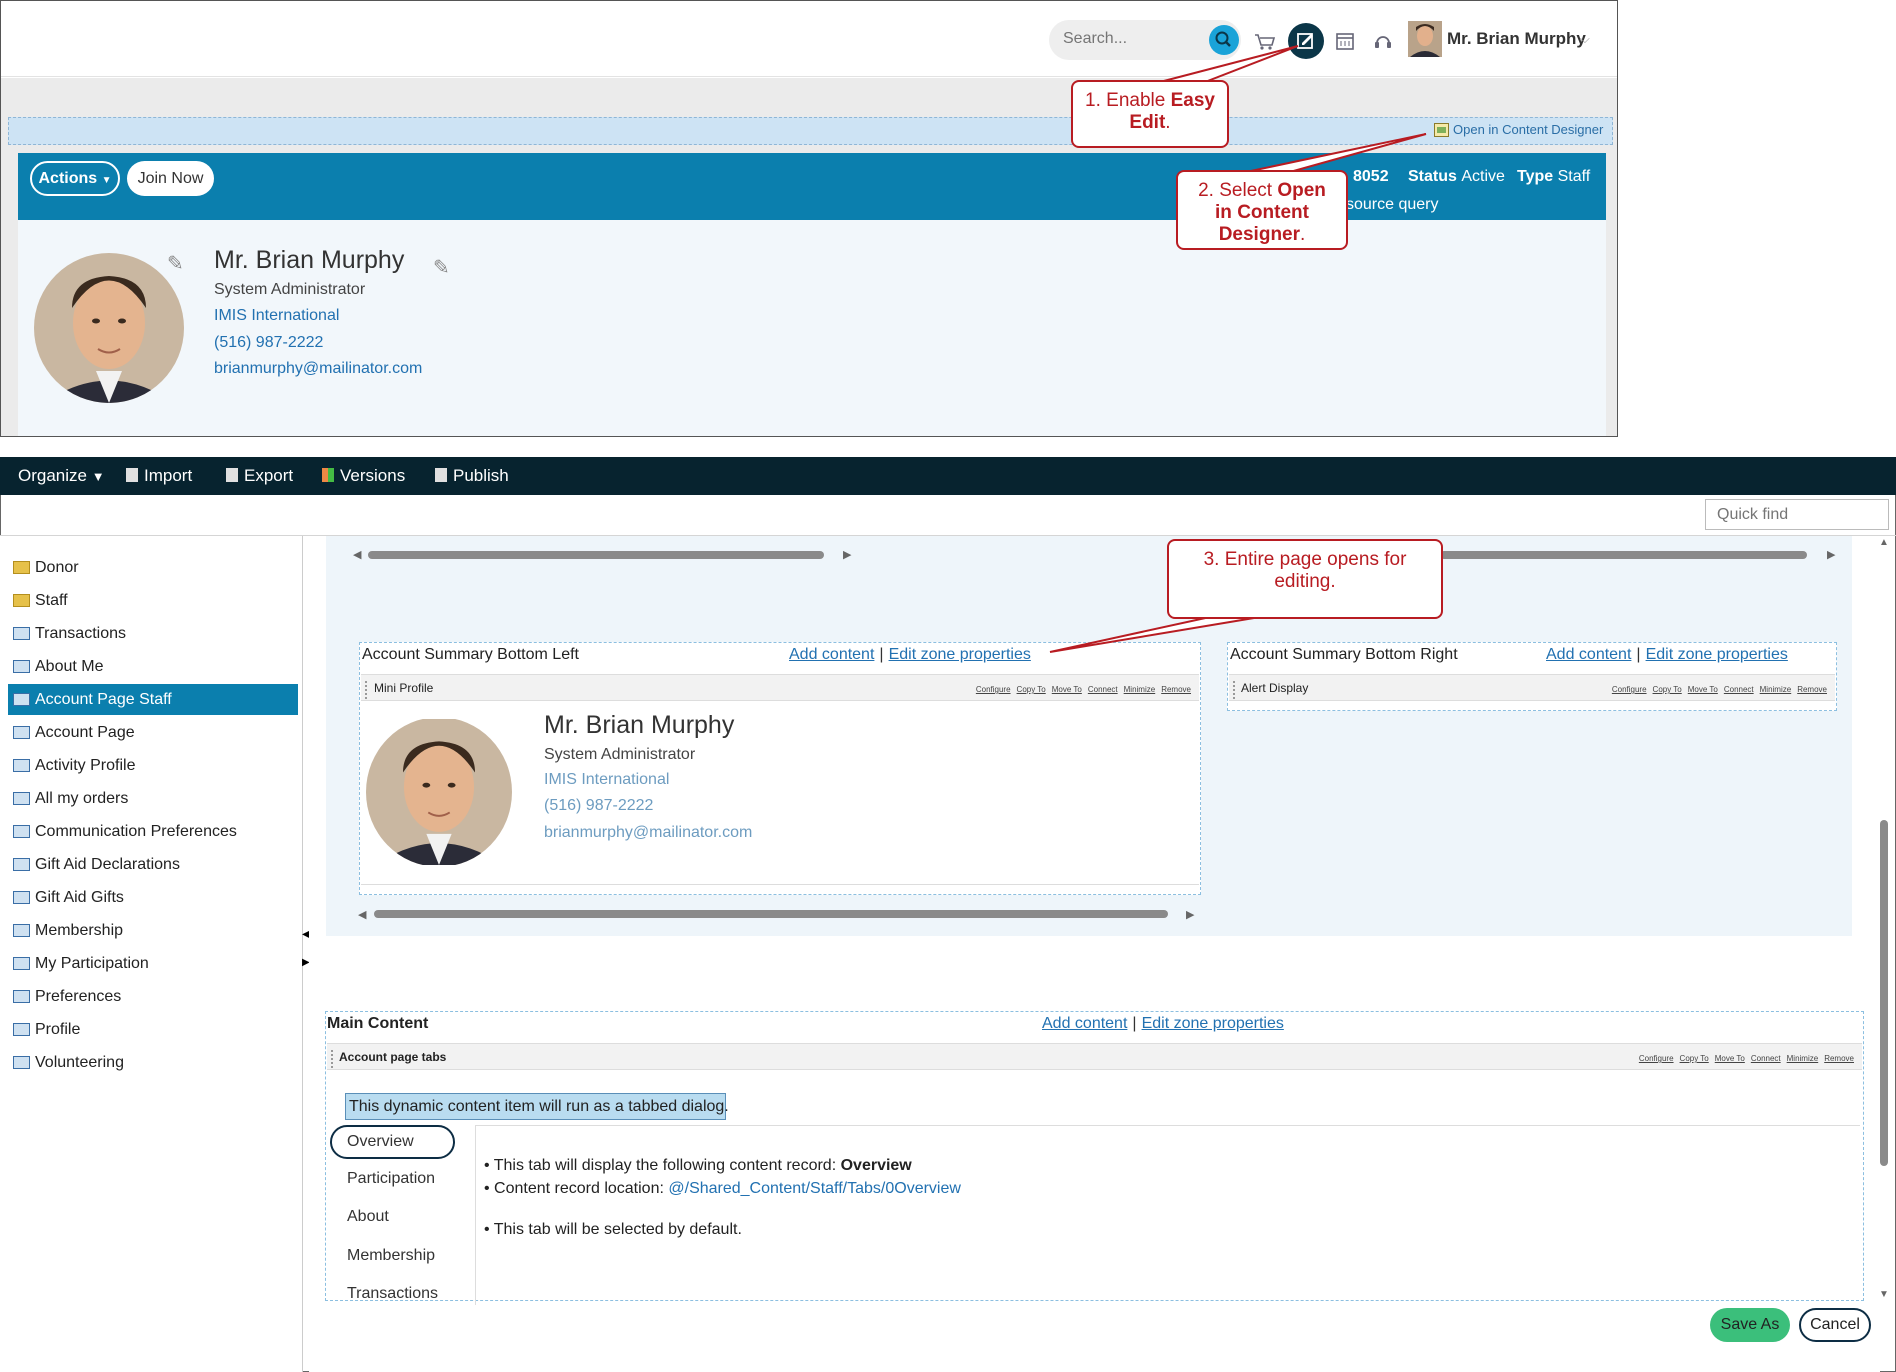  I want to click on callout-step-2: 2. Select Open in Content Designer., so click(1262, 210).